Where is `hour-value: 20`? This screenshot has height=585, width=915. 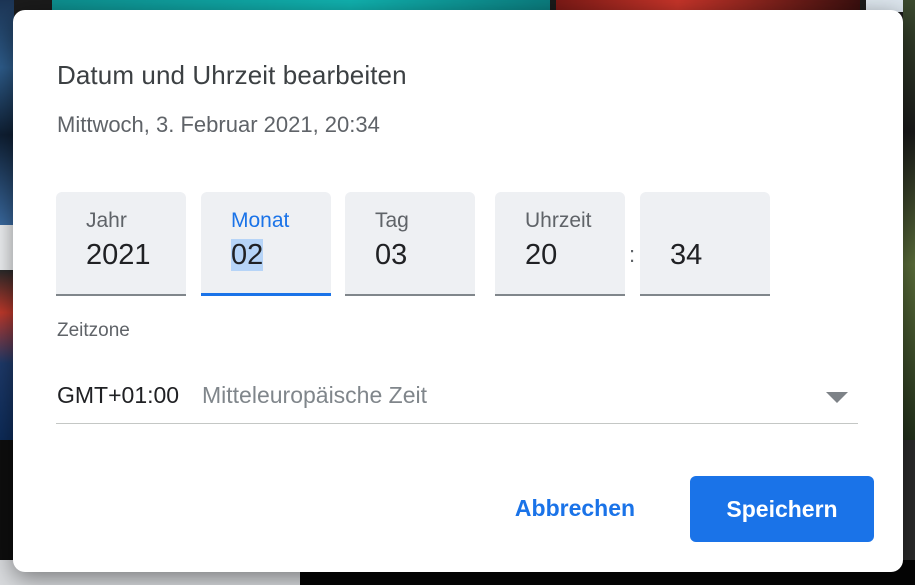
hour-value: 20 is located at coordinates (541, 255).